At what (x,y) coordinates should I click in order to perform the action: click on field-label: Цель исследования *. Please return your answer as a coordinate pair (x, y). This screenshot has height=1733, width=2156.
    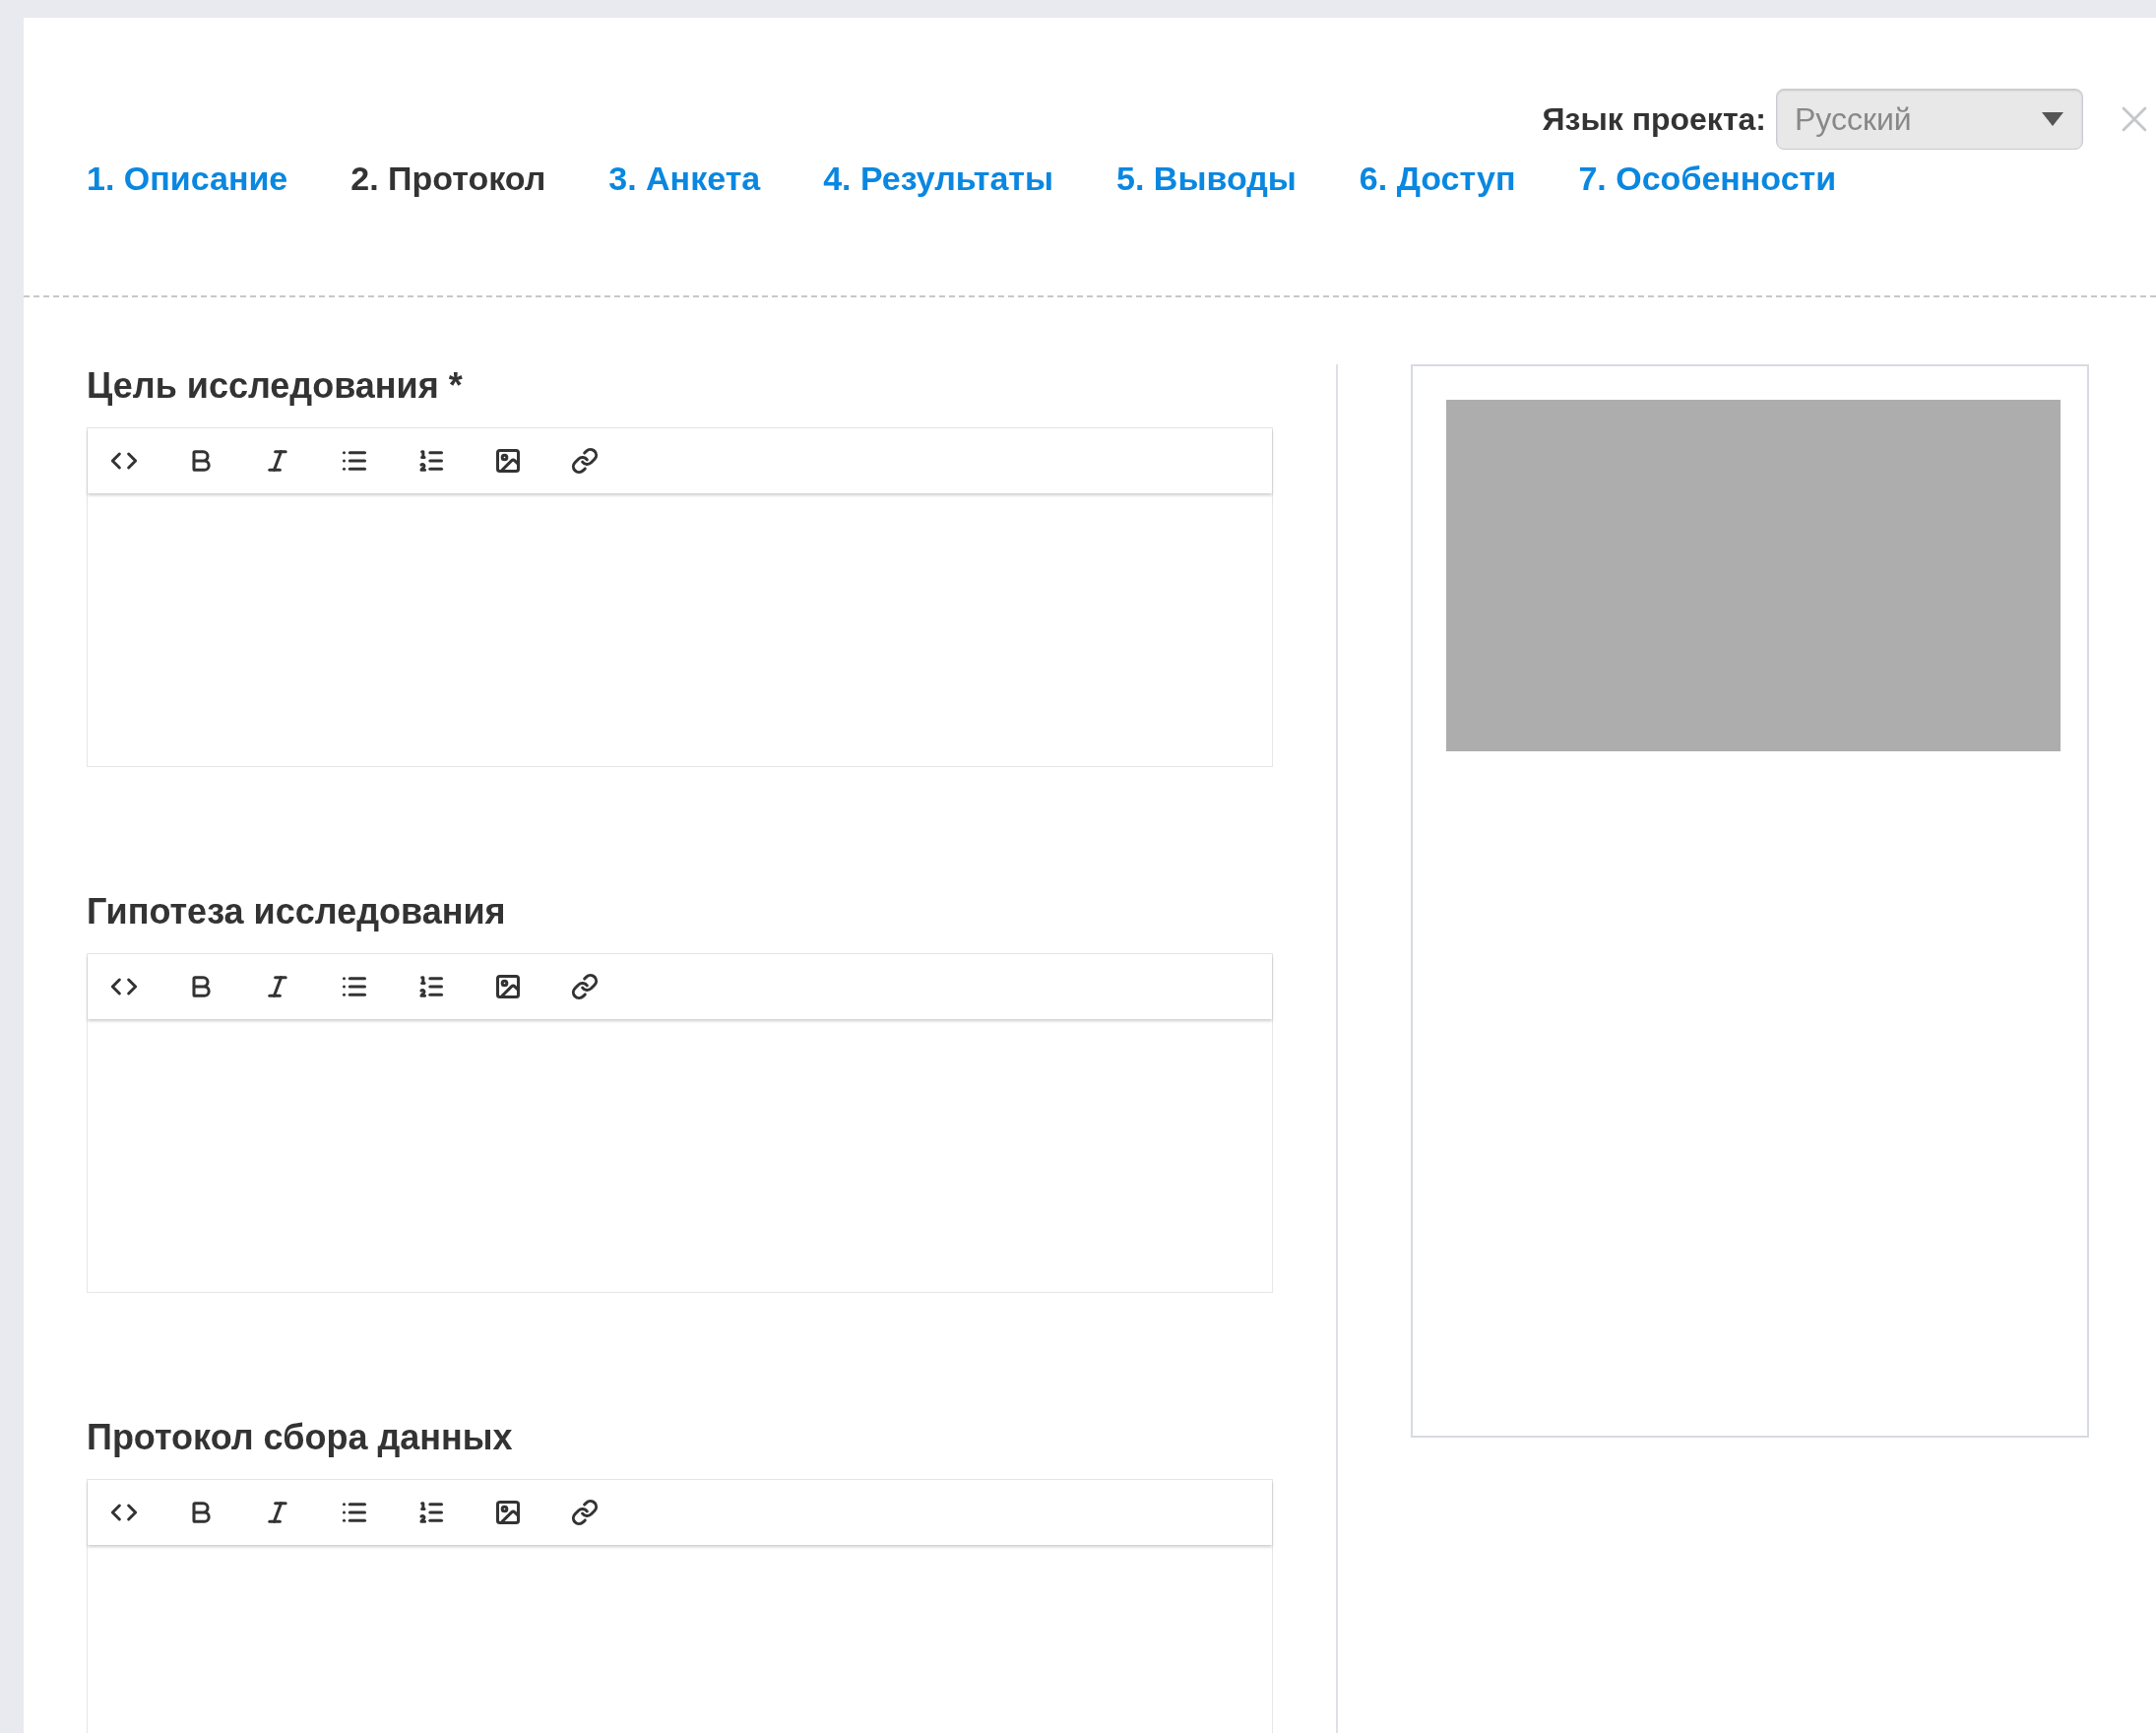
    Looking at the image, I should click on (276, 386).